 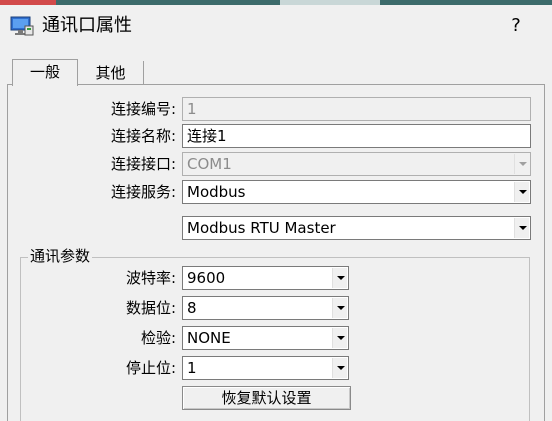 I want to click on connection-name-field: 连接1, so click(x=356, y=136).